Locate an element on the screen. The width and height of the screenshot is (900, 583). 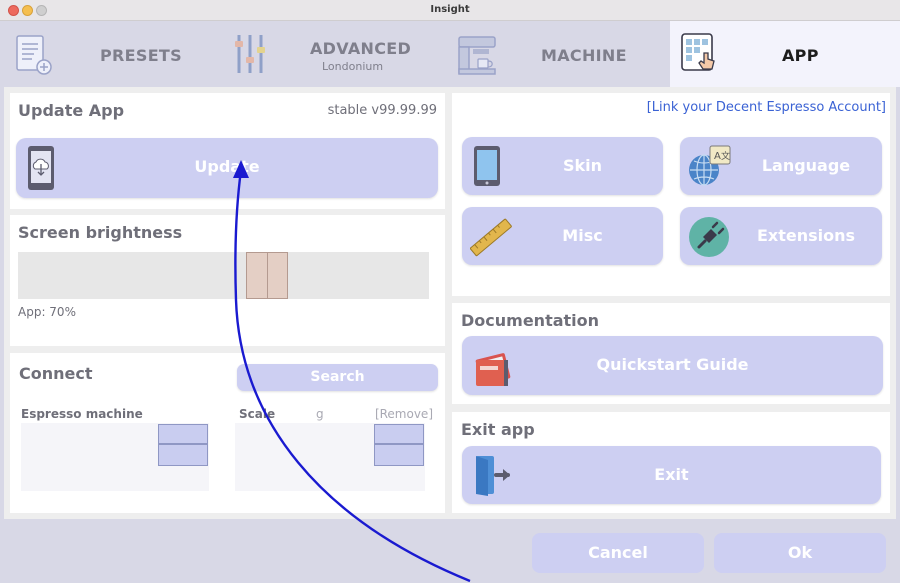
tab-machine: MACHINE is located at coordinates (558, 54).